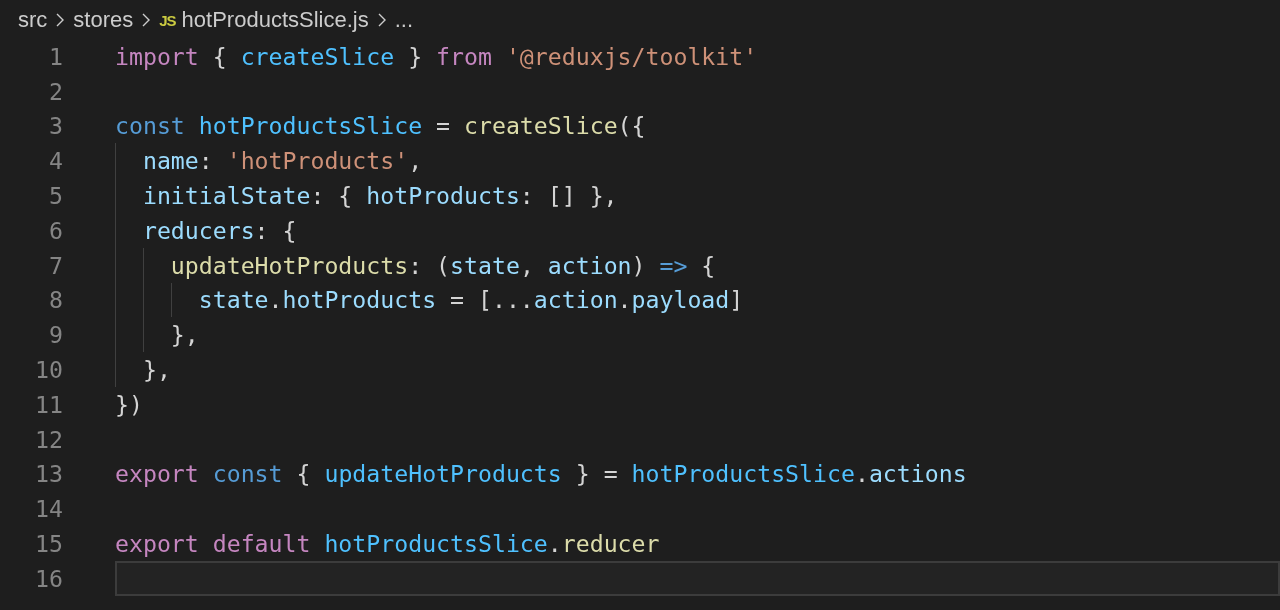  What do you see at coordinates (436, 56) in the screenshot?
I see `code-line: import { createSlice } from '@reduxjs/toolkit'` at bounding box center [436, 56].